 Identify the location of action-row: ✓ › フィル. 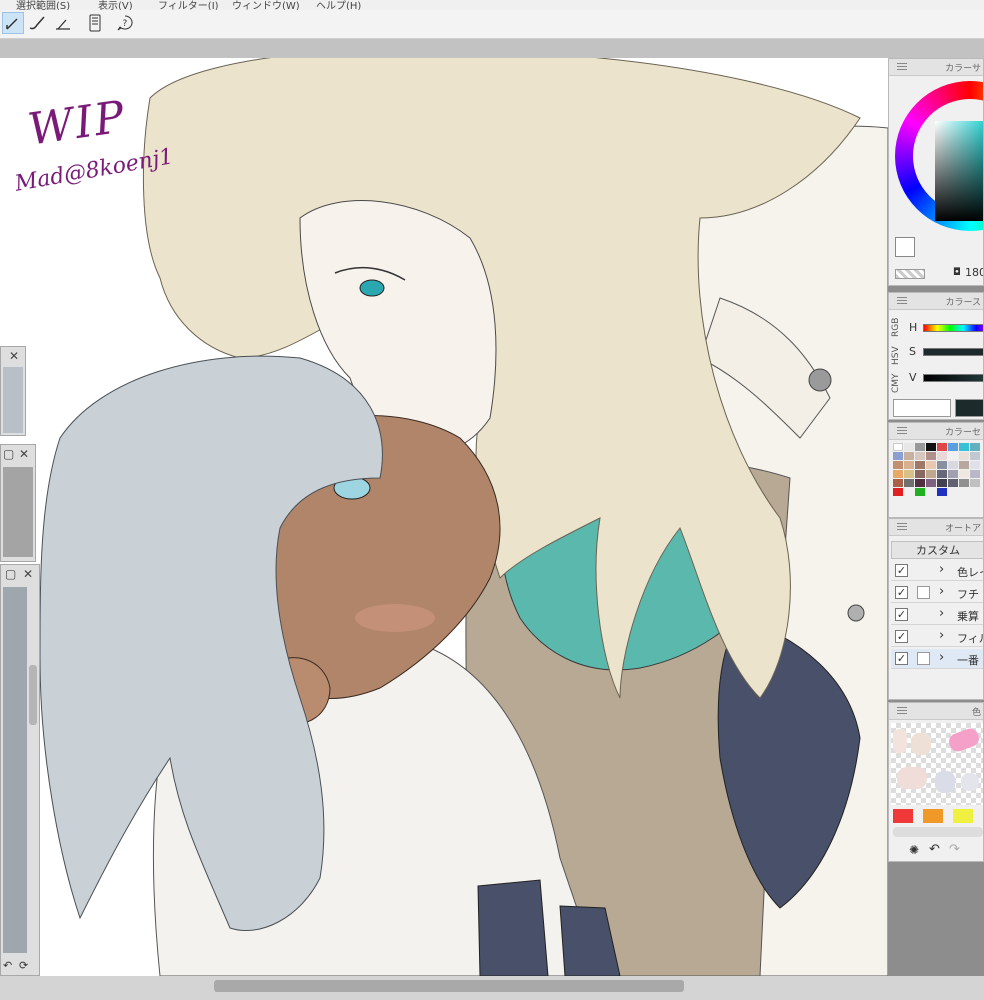
(937, 637).